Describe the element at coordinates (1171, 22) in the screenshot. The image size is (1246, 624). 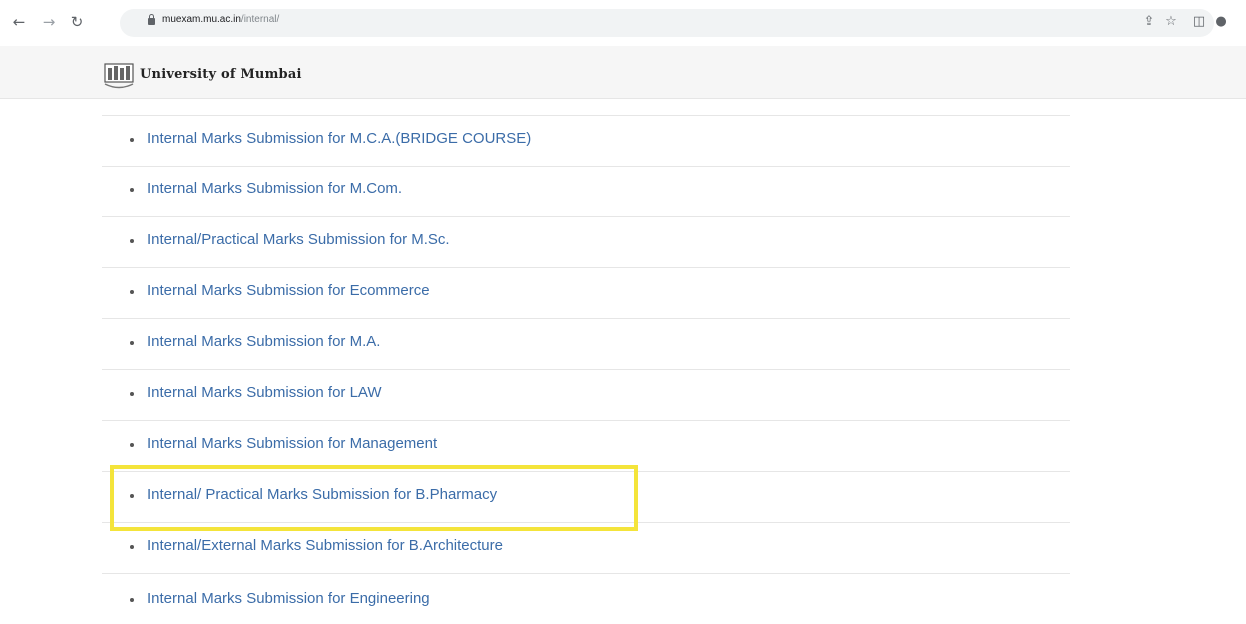
I see `star-icon: ☆` at that location.